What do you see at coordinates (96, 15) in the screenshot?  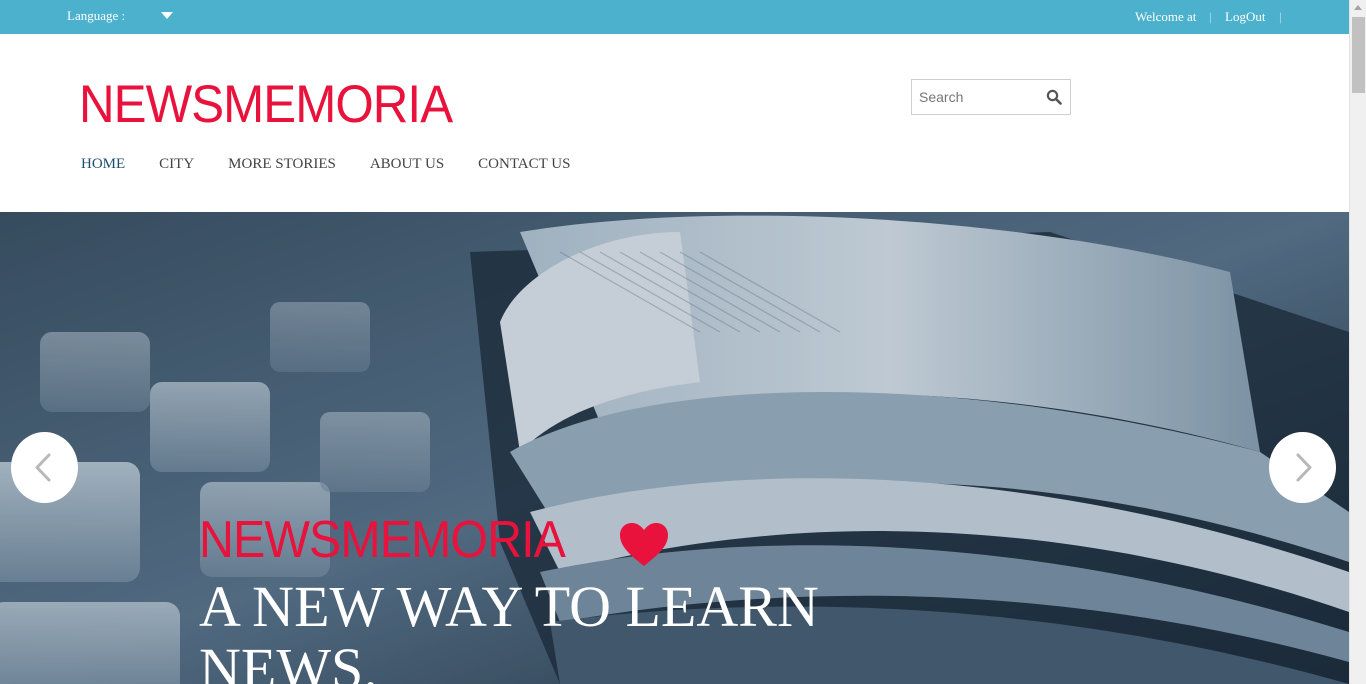 I see `language-label: Language :` at bounding box center [96, 15].